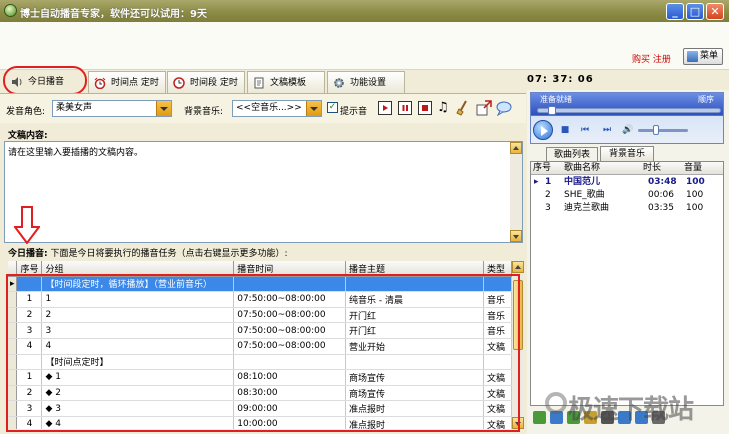 This screenshot has width=729, height=434. I want to click on buy-register-link: 购买 注册, so click(651, 58).